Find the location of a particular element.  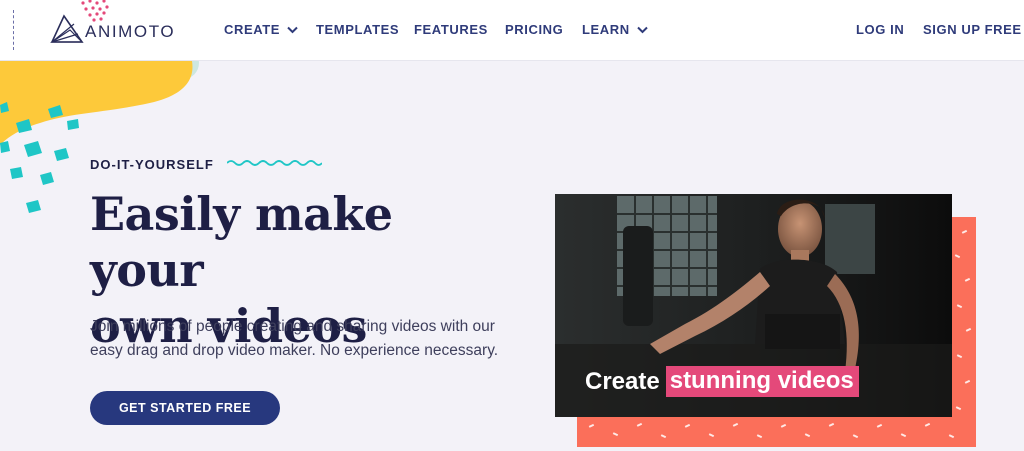

nav-features: FEATURES is located at coordinates (451, 29).